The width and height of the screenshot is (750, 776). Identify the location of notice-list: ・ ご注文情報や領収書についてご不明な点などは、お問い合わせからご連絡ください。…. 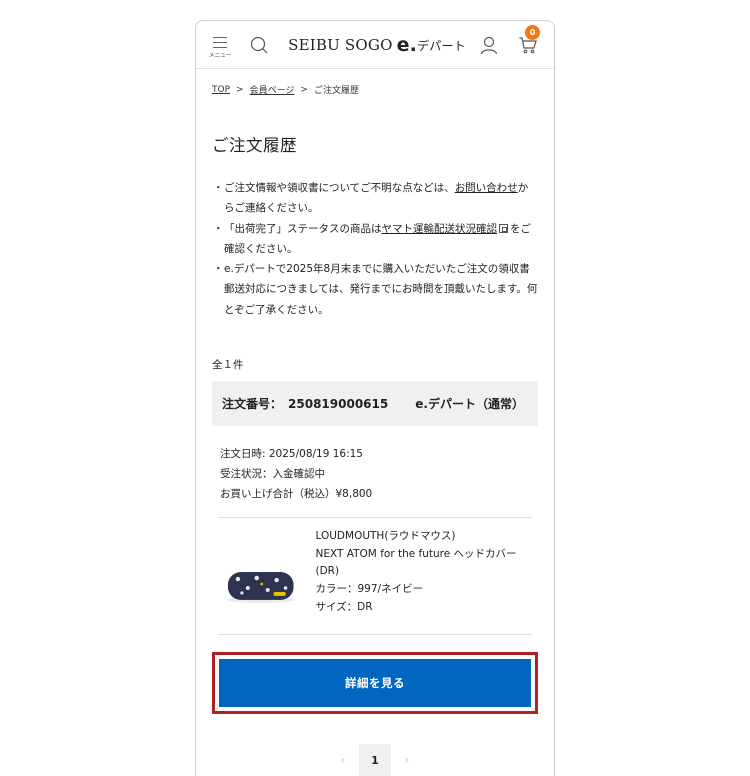
(375, 249).